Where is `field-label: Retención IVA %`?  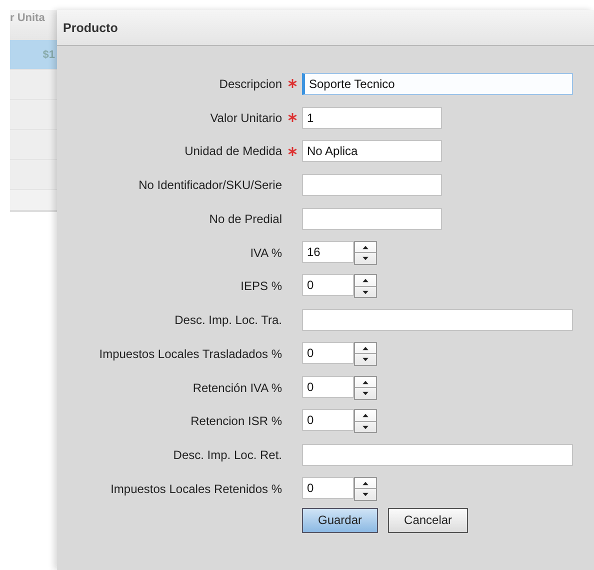 field-label: Retención IVA % is located at coordinates (237, 387).